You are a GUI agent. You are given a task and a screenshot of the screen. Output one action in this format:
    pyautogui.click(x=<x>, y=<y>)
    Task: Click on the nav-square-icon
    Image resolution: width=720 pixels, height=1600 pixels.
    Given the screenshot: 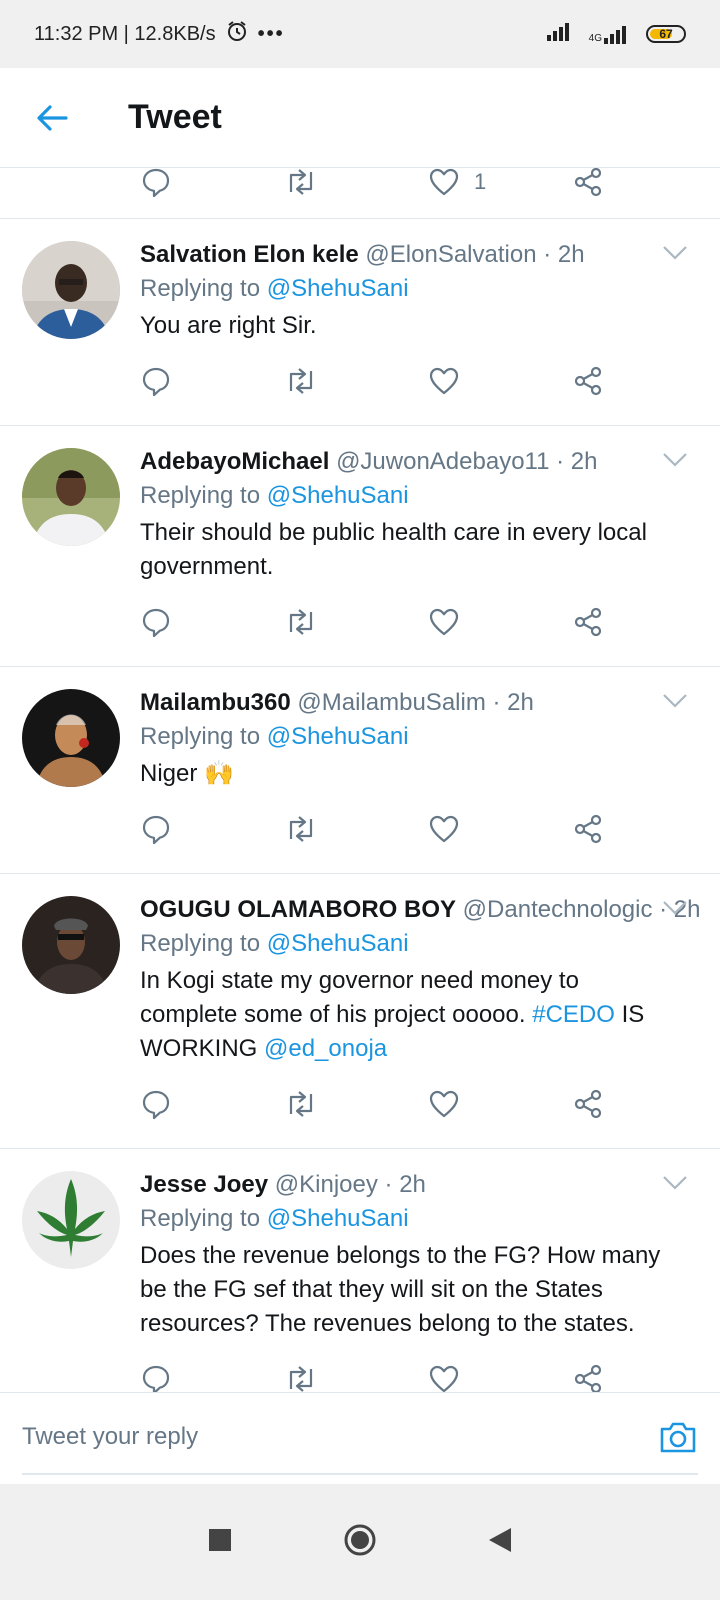 What is the action you would take?
    pyautogui.click(x=220, y=1542)
    